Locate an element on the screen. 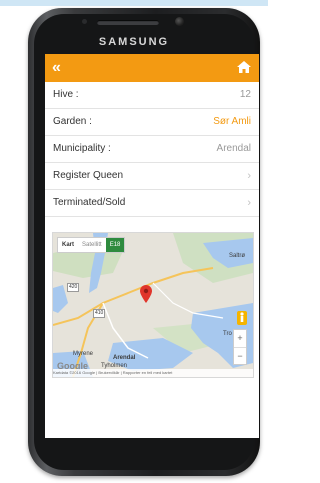 The height and width of the screenshot is (483, 320). zoom-in-button: + is located at coordinates (240, 339).